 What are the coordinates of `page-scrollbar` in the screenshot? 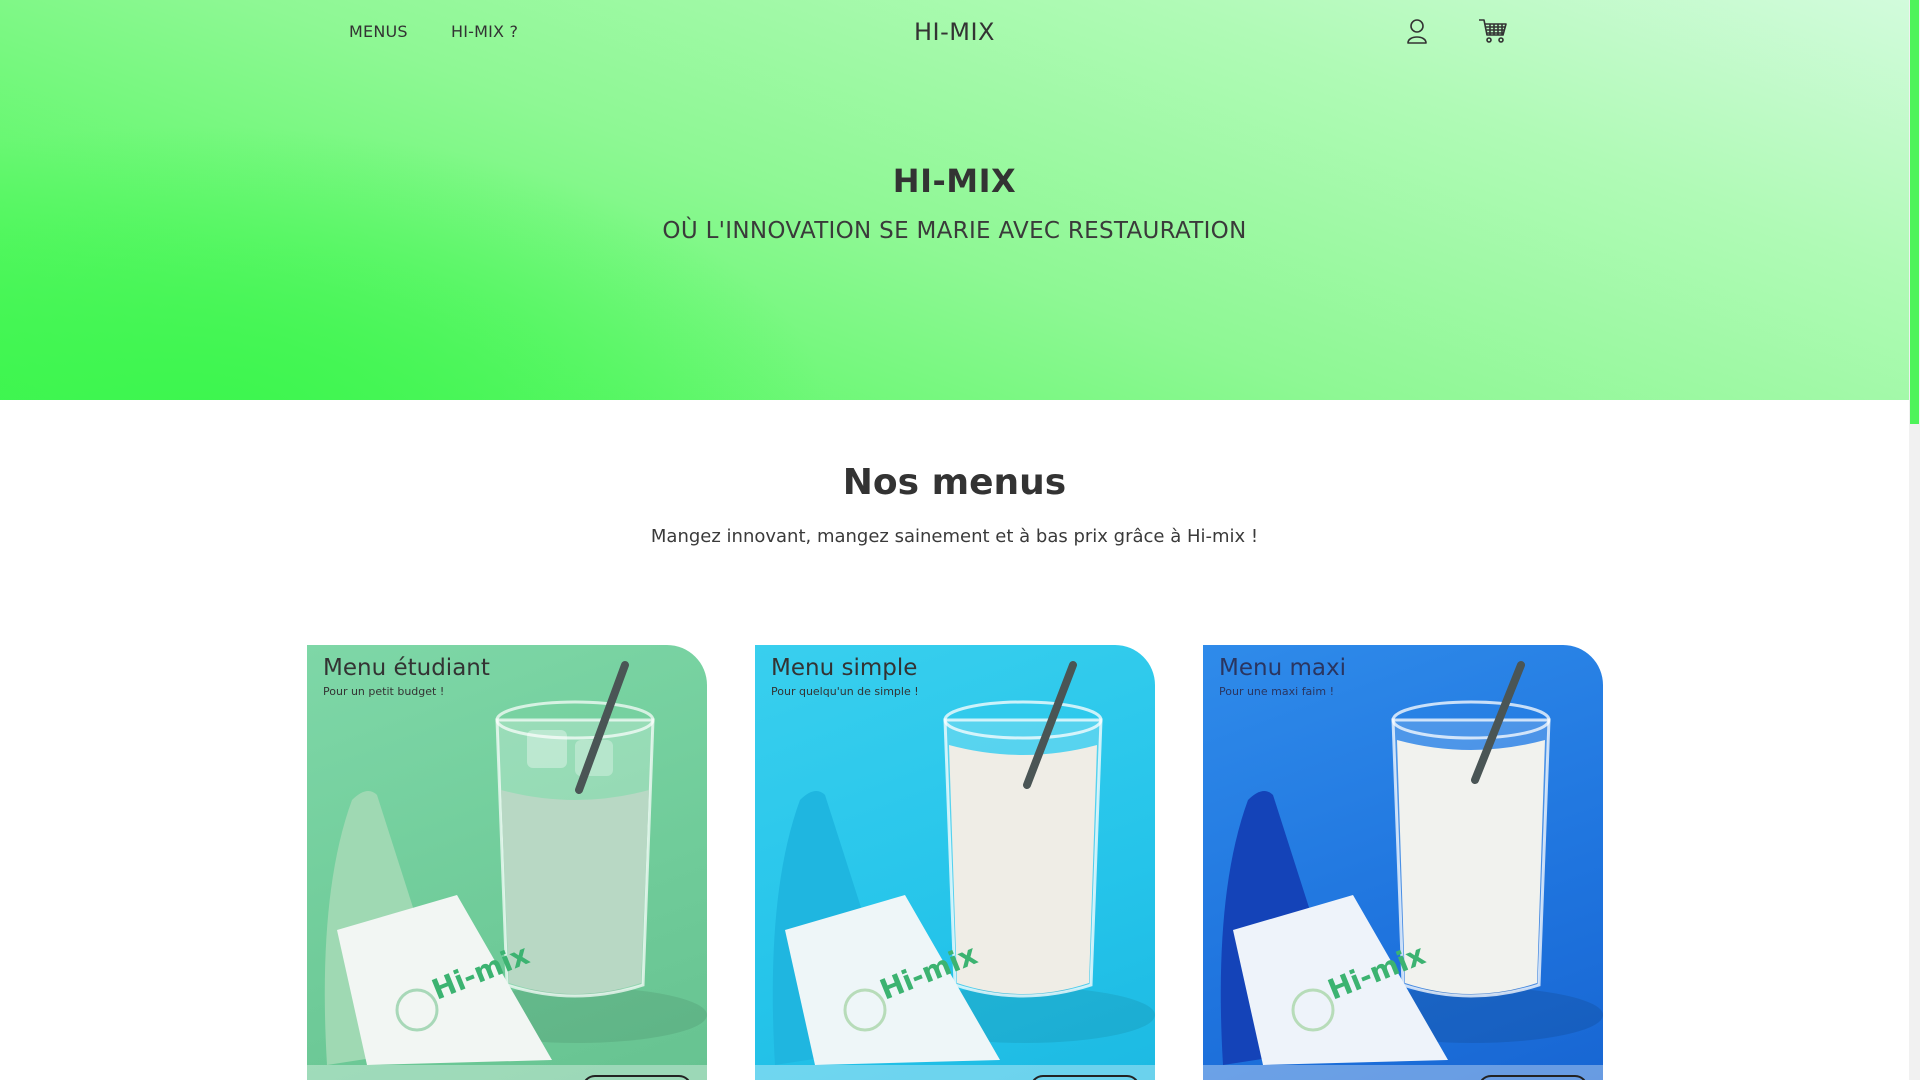 It's located at (1914, 540).